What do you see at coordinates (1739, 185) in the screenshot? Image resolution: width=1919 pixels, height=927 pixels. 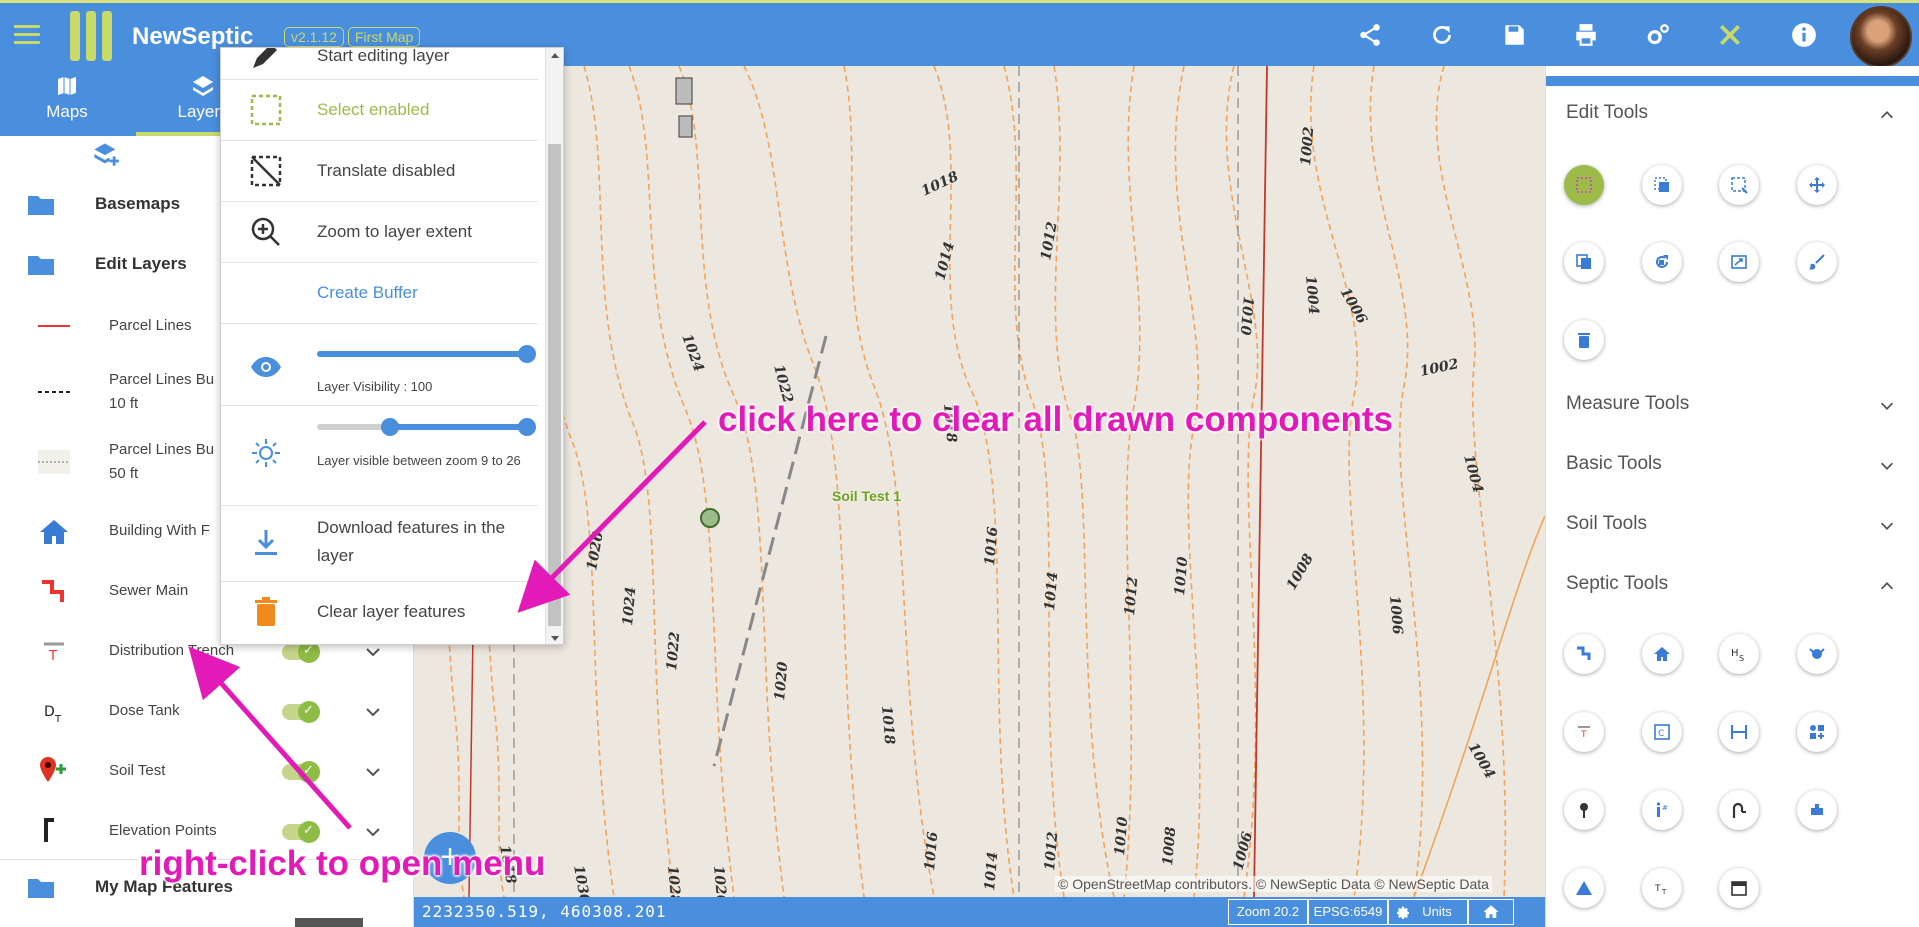 I see `tool-select-area` at bounding box center [1739, 185].